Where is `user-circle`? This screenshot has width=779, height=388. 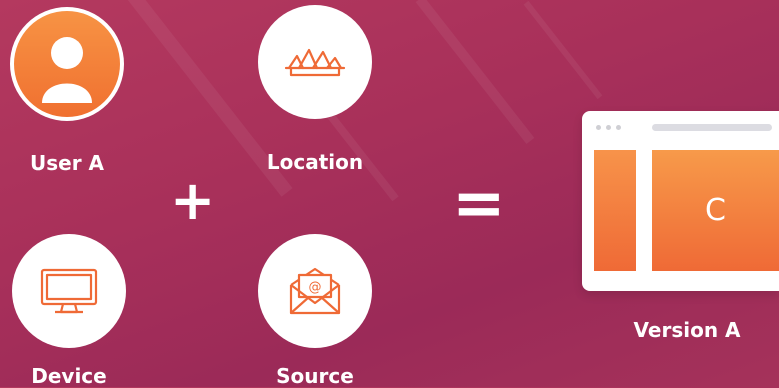 user-circle is located at coordinates (67, 64).